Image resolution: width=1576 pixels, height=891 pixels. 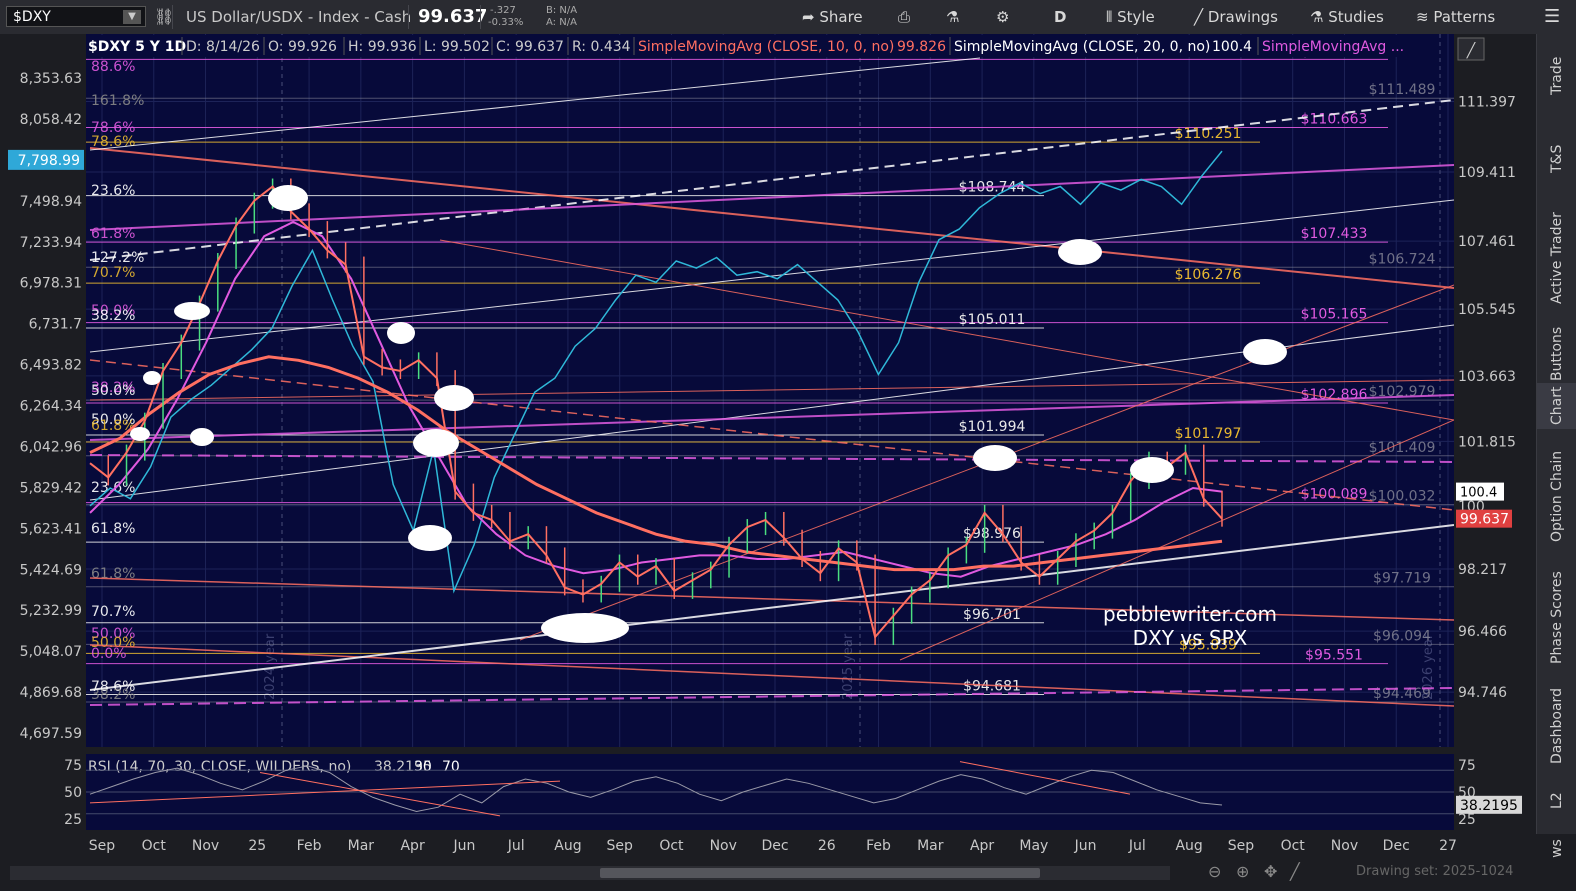 What do you see at coordinates (51, 120) in the screenshot?
I see `left-axis-tick: 8,058.42` at bounding box center [51, 120].